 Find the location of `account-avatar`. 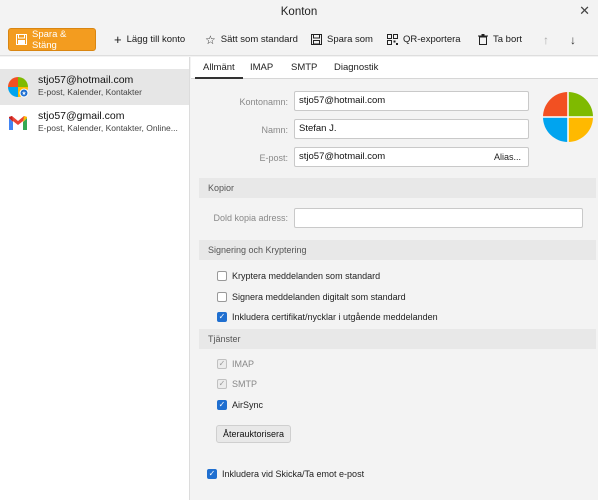

account-avatar is located at coordinates (568, 117).